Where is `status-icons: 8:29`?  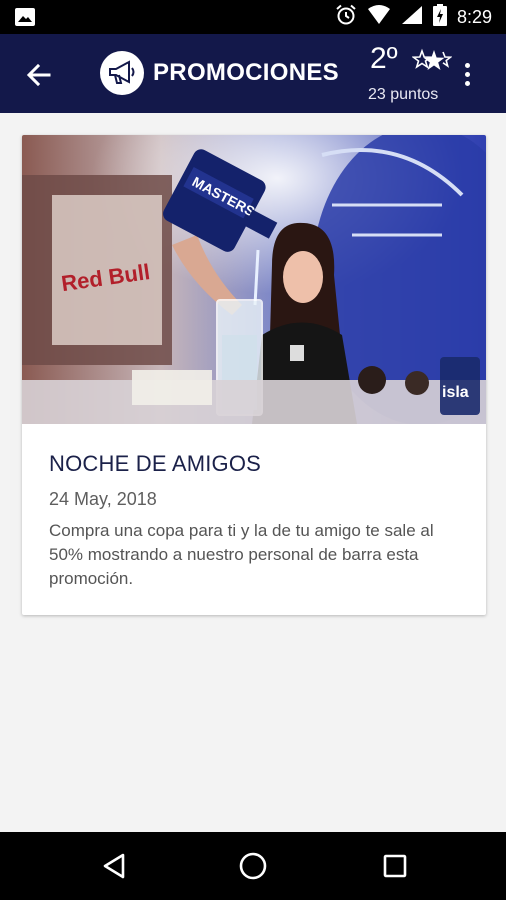 status-icons: 8:29 is located at coordinates (413, 17).